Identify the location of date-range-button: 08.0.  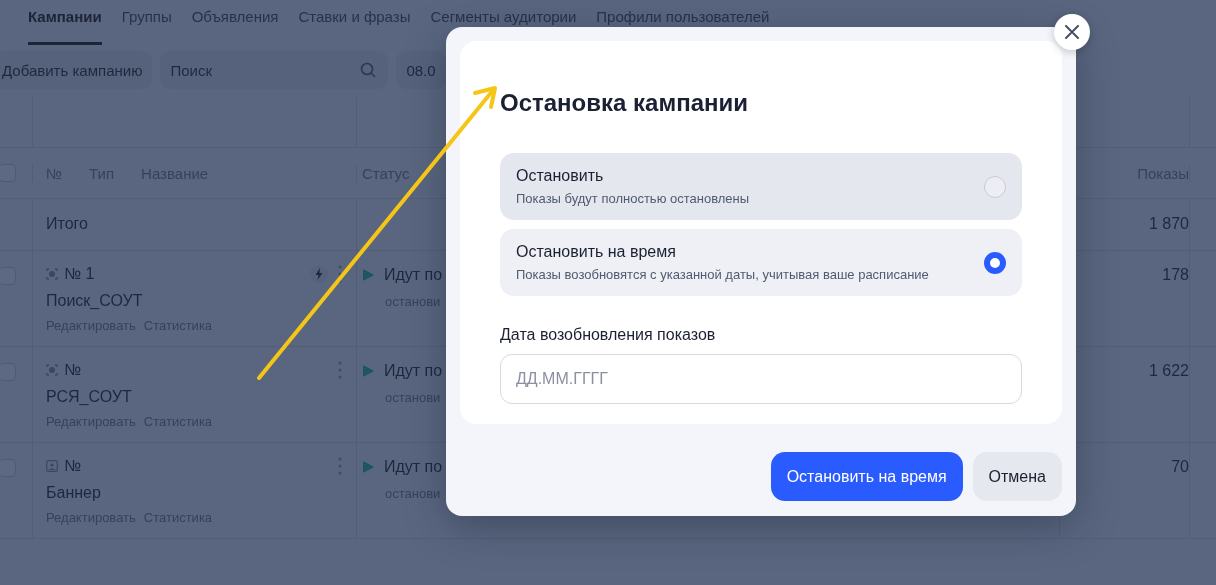
(421, 70).